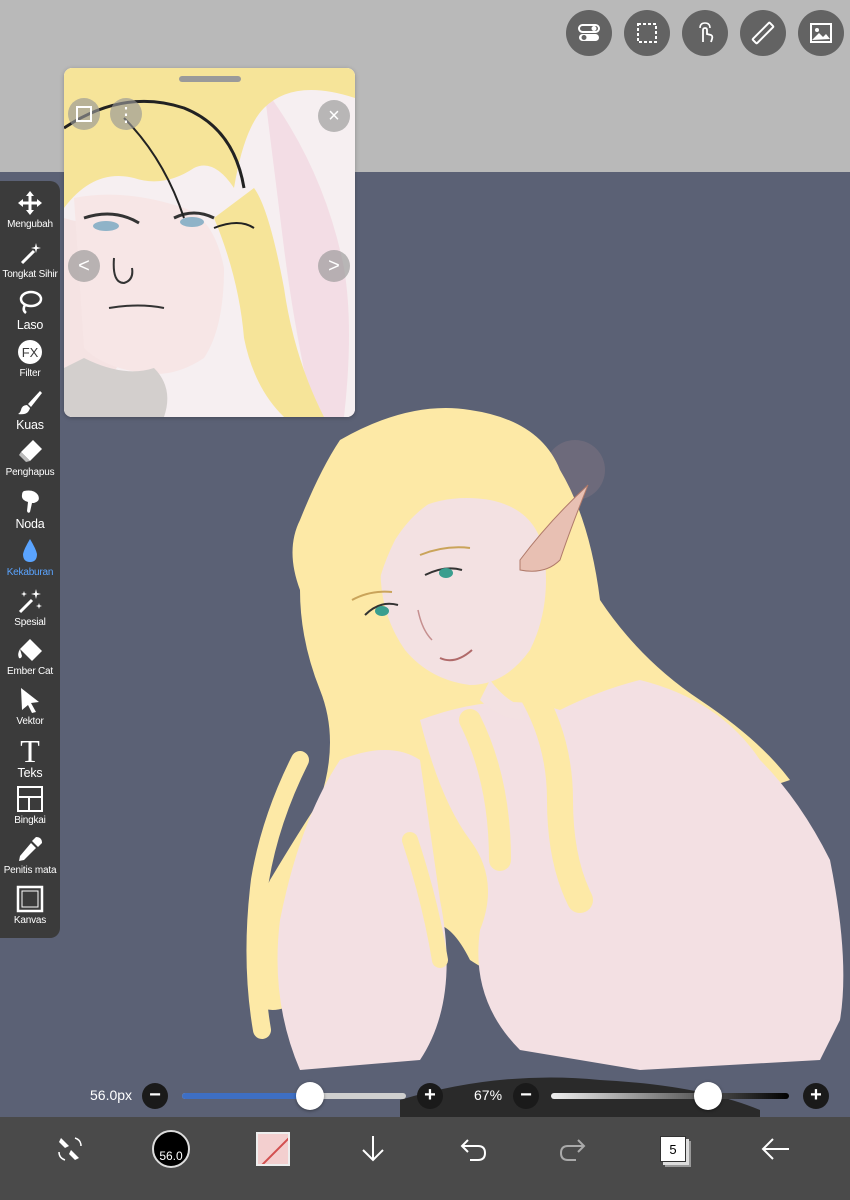 Image resolution: width=850 pixels, height=1200 pixels. I want to click on selection-icon, so click(647, 33).